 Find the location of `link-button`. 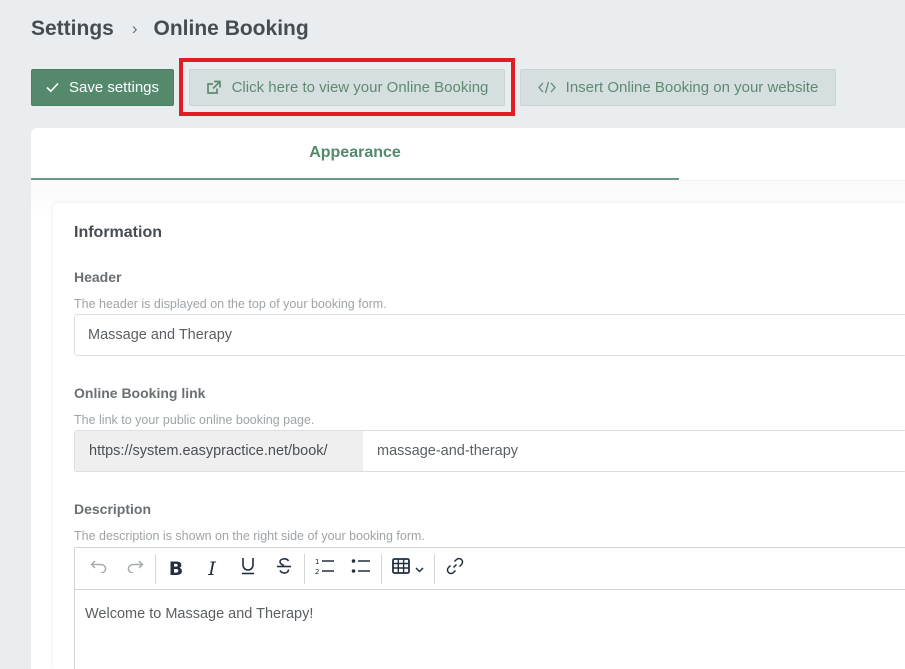

link-button is located at coordinates (455, 569).